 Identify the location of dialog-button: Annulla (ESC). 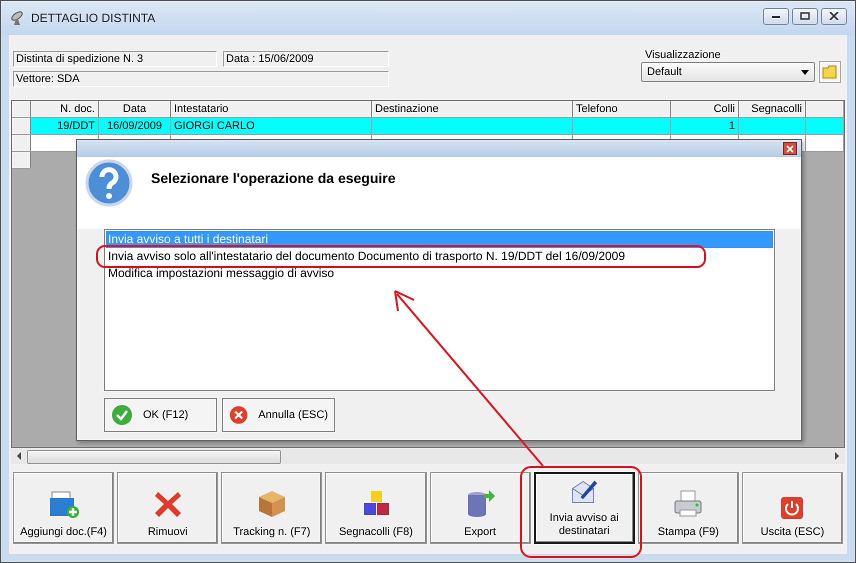
(278, 415).